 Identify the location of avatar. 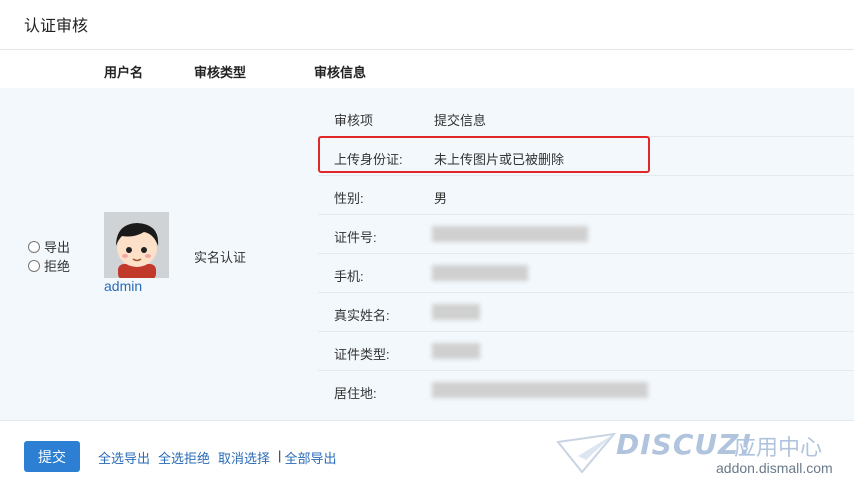
(136, 245).